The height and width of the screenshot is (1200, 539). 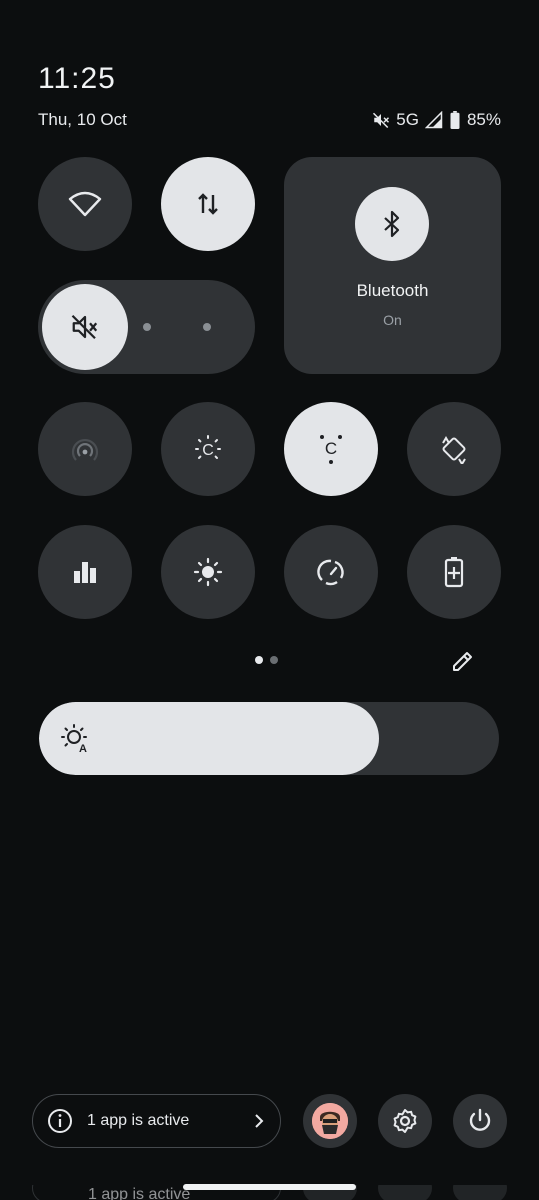 I want to click on sound-mode-slider, so click(x=146, y=327).